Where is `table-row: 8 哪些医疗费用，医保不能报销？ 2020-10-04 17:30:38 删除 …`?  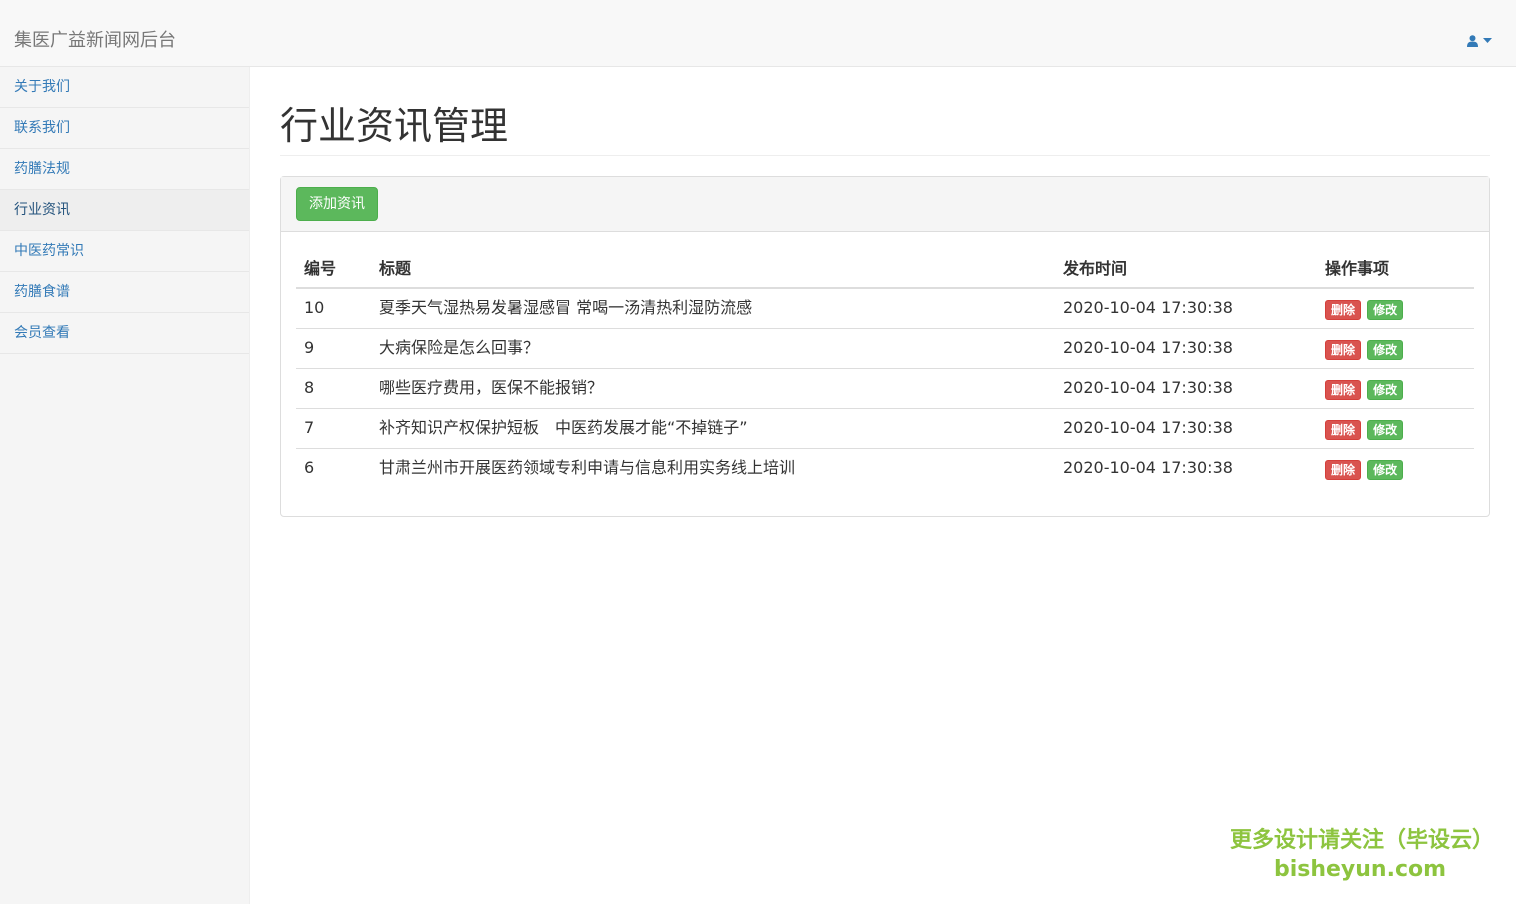 table-row: 8 哪些医疗费用，医保不能报销？ 2020-10-04 17:30:38 删除 … is located at coordinates (885, 388).